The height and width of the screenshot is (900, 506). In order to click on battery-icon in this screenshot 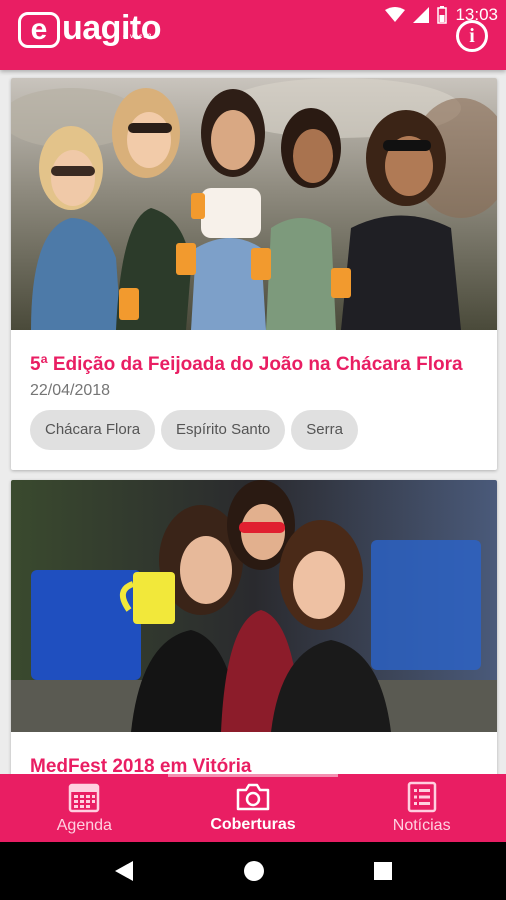, I will do `click(442, 15)`.